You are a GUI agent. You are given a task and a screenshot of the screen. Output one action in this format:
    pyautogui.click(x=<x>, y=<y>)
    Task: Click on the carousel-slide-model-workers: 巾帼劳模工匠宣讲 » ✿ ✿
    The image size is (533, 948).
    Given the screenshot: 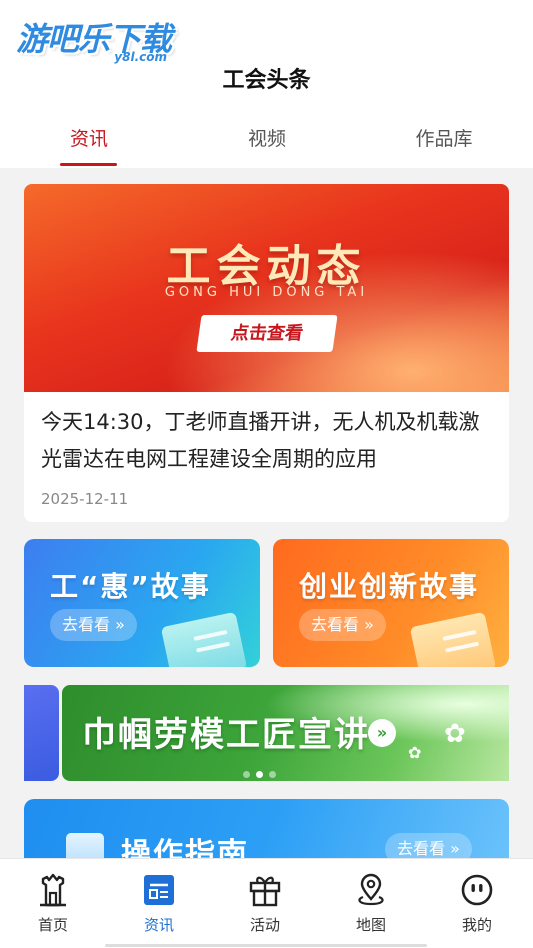 What is the action you would take?
    pyautogui.click(x=285, y=733)
    